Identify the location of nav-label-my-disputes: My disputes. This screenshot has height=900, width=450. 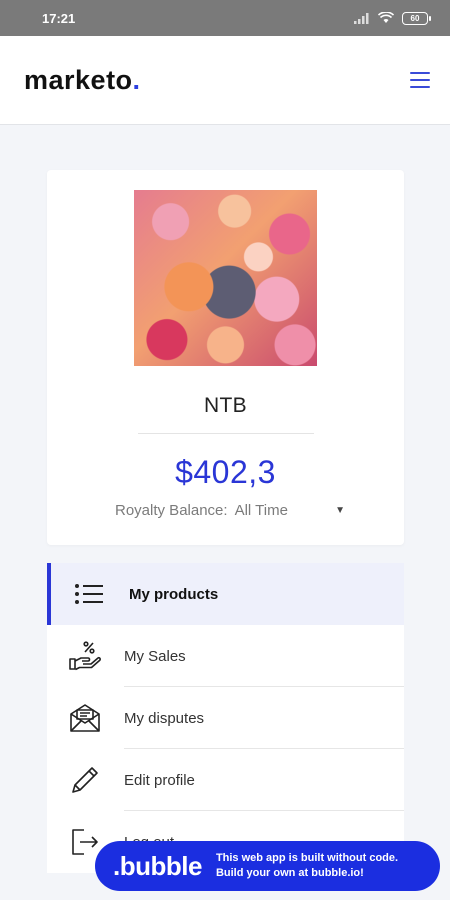
(164, 718).